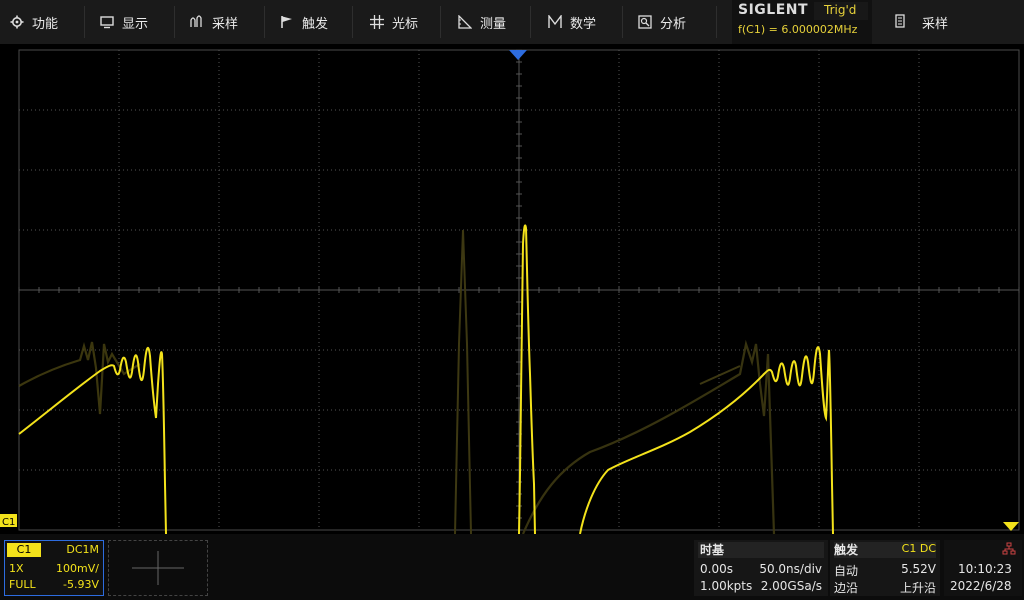 This screenshot has width=1024, height=600. I want to click on menu-measure: 测量, so click(482, 22).